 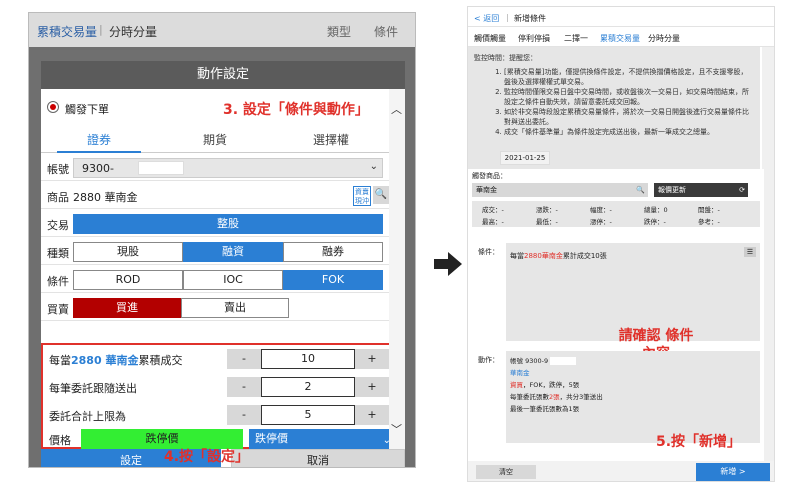 I want to click on cumulative-suffix: 累積成交, so click(x=160, y=360).